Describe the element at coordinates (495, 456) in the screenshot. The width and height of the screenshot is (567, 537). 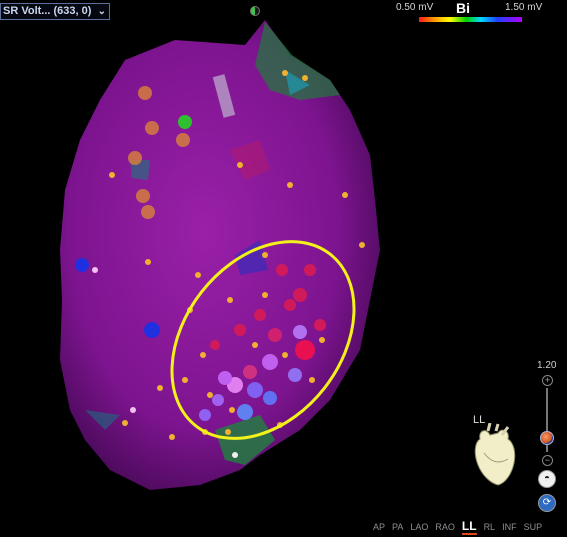
I see `heart-orientation-icon` at that location.